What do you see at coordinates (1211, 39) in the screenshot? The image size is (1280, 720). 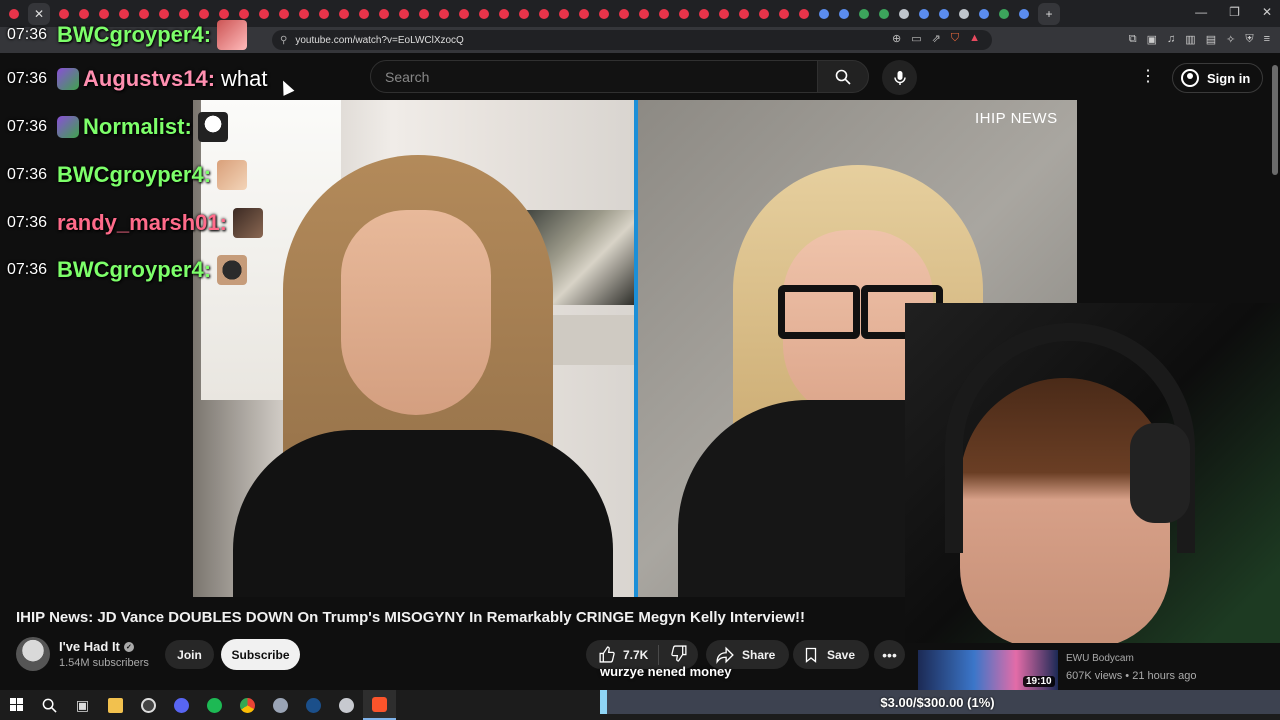 I see `wallet-icon: ▤` at bounding box center [1211, 39].